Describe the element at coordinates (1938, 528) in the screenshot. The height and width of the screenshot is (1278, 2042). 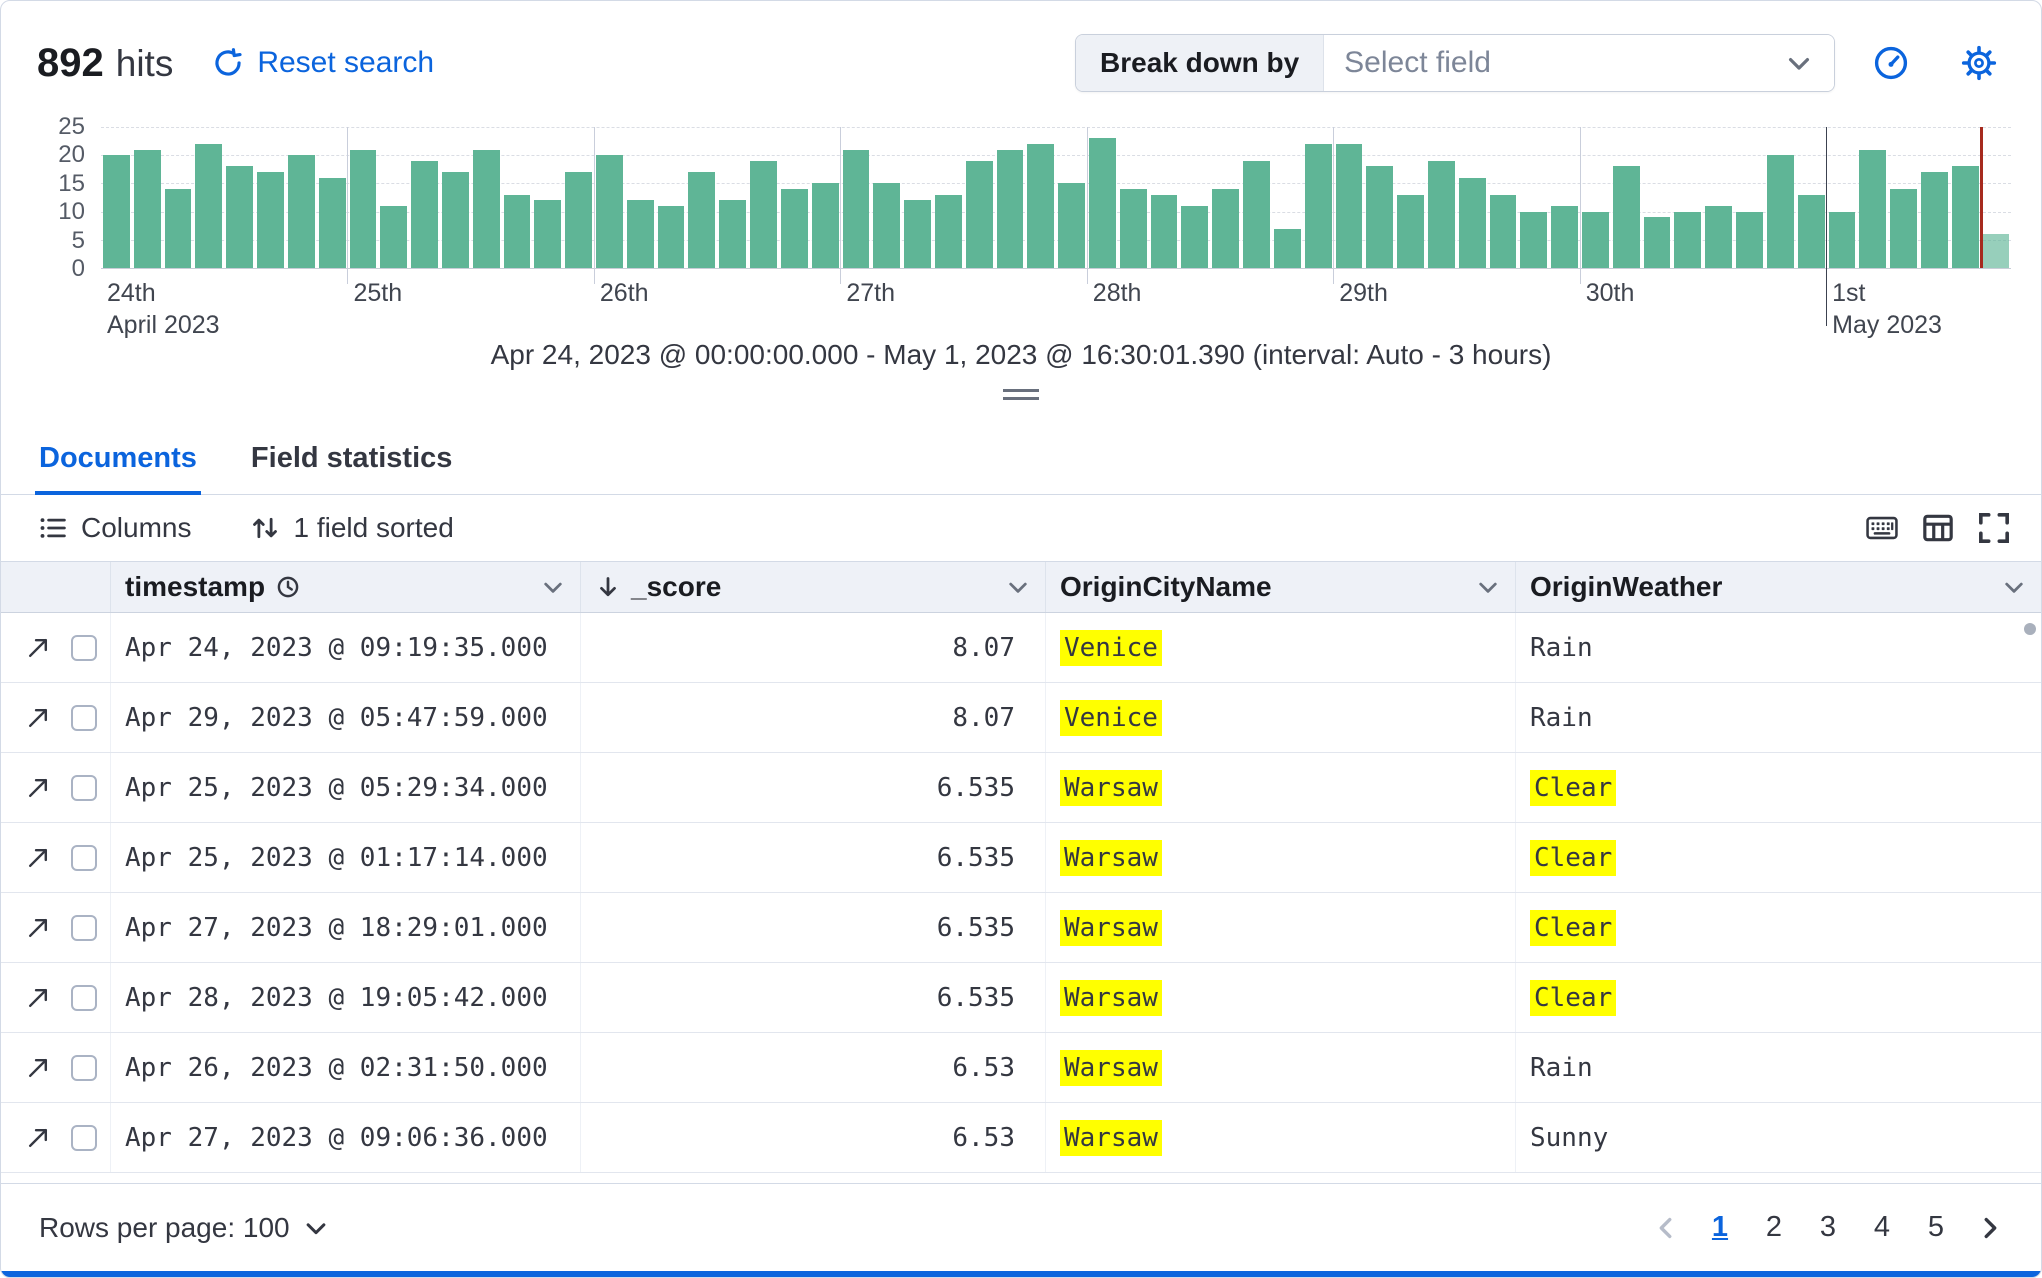
I see `display-options-button` at that location.